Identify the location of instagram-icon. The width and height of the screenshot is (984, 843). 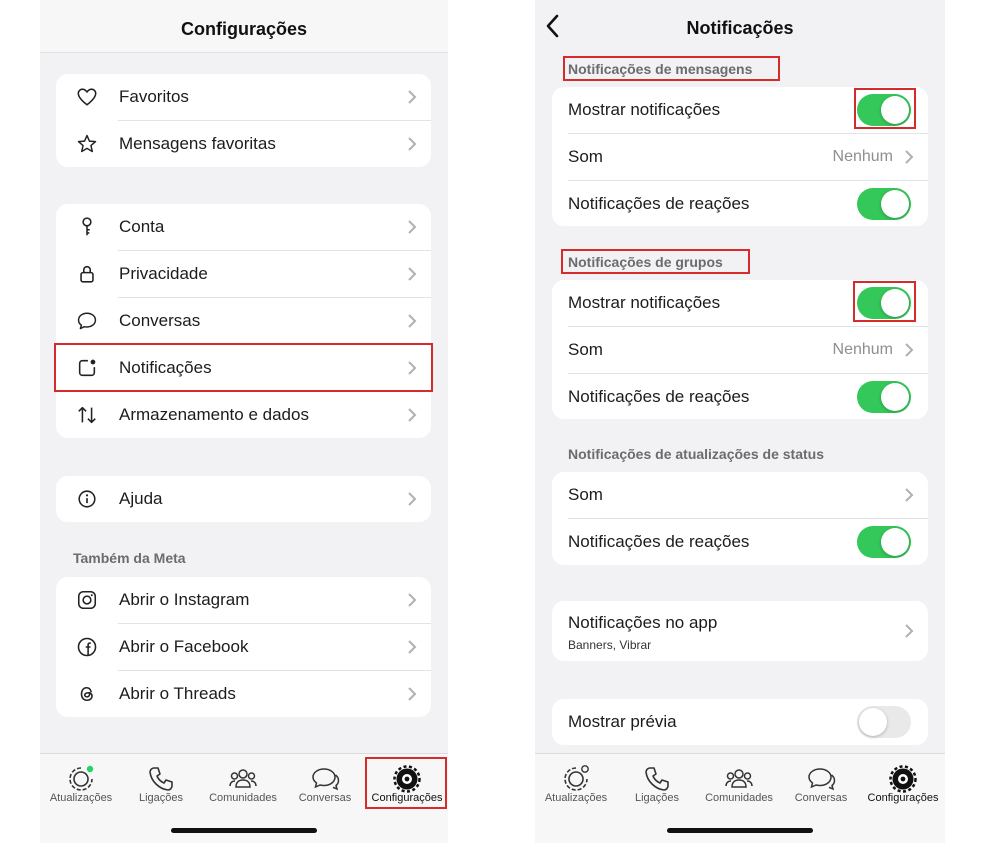
(87, 600).